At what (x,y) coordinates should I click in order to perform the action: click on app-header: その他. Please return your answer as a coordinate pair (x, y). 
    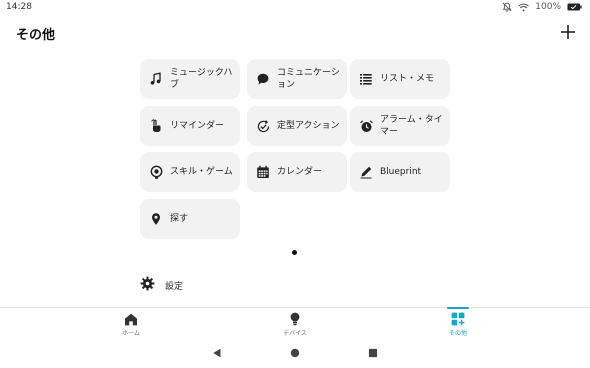
    Looking at the image, I should click on (295, 33).